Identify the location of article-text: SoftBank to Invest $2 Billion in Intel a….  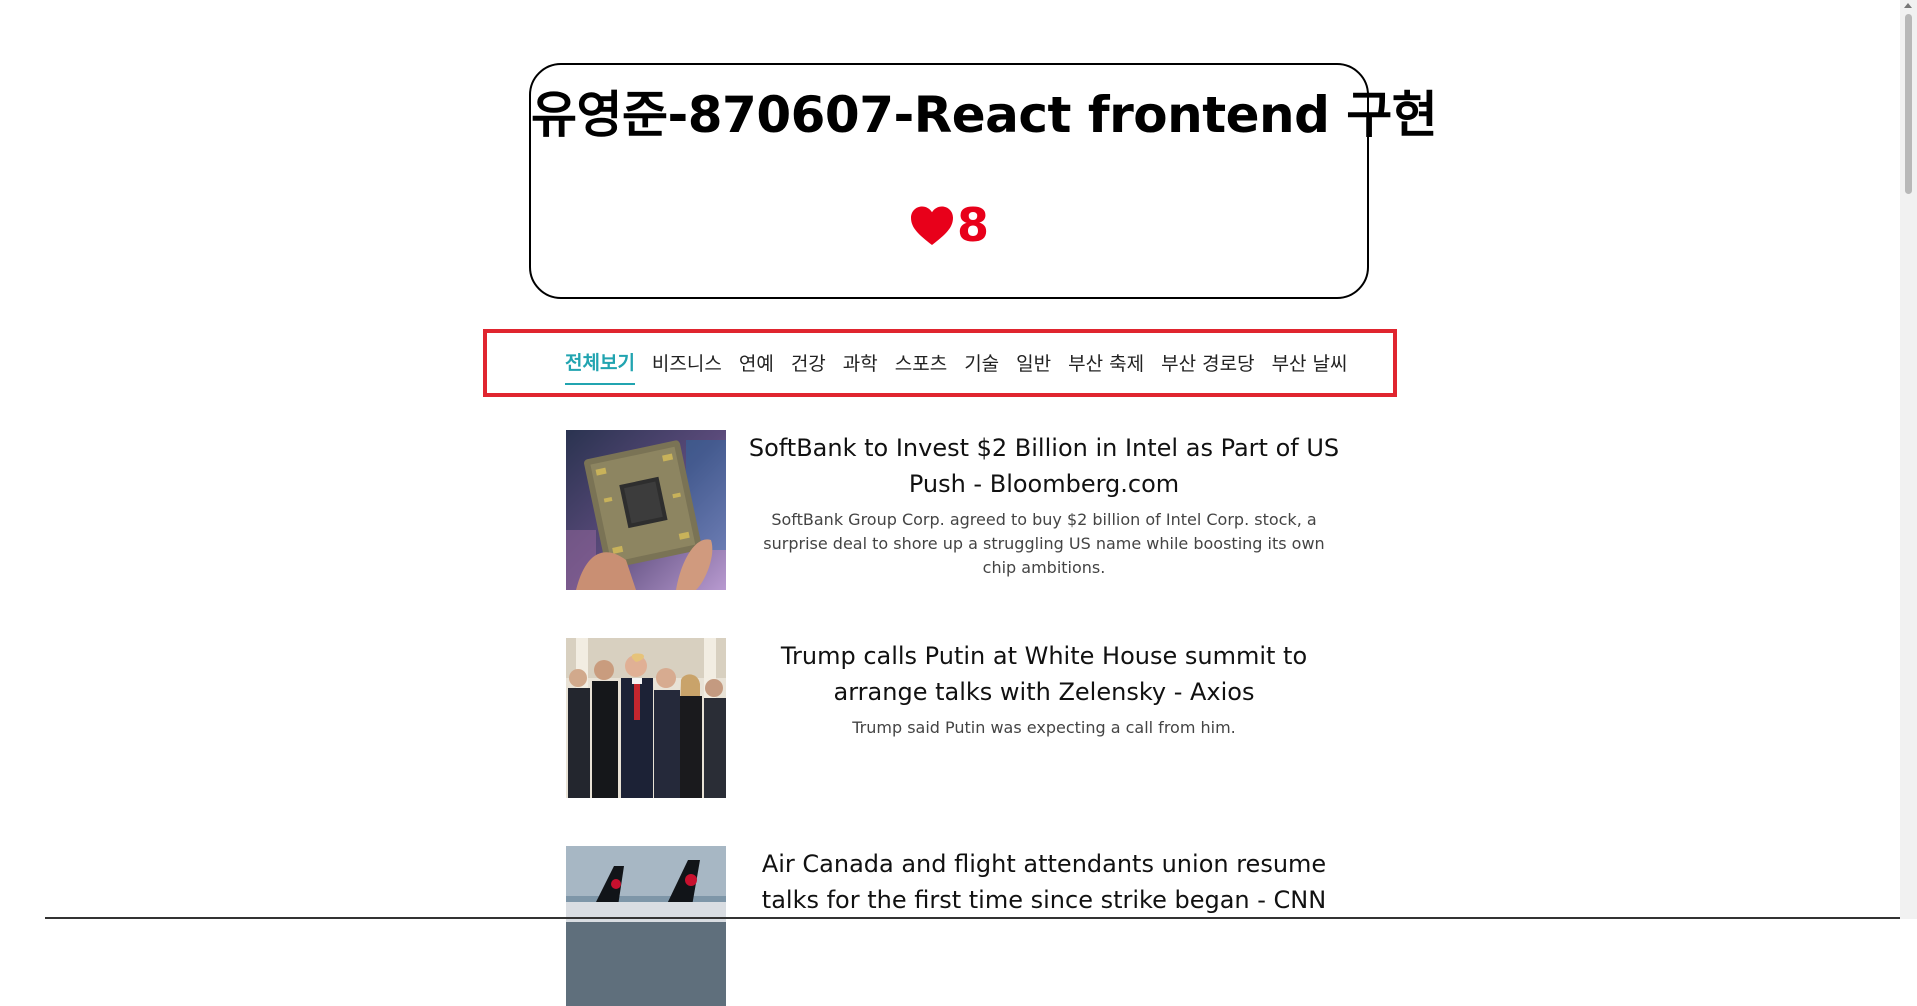
(1044, 505).